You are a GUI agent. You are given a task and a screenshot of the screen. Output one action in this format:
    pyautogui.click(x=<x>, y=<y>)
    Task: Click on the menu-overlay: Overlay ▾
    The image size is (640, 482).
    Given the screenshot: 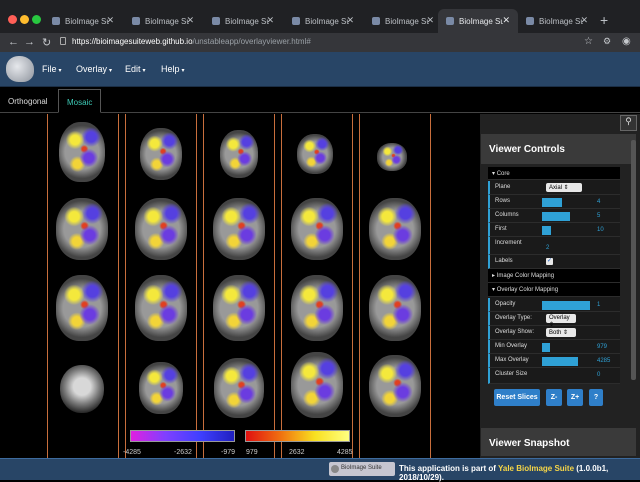 What is the action you would take?
    pyautogui.click(x=94, y=69)
    